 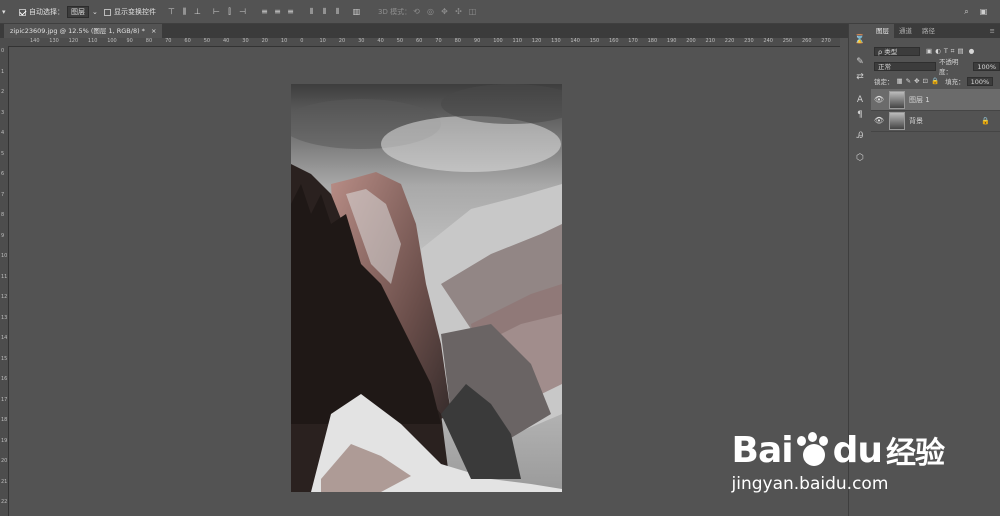 I want to click on auto-select-toggle: 自动选择： 图层 ⌄, so click(x=58, y=12).